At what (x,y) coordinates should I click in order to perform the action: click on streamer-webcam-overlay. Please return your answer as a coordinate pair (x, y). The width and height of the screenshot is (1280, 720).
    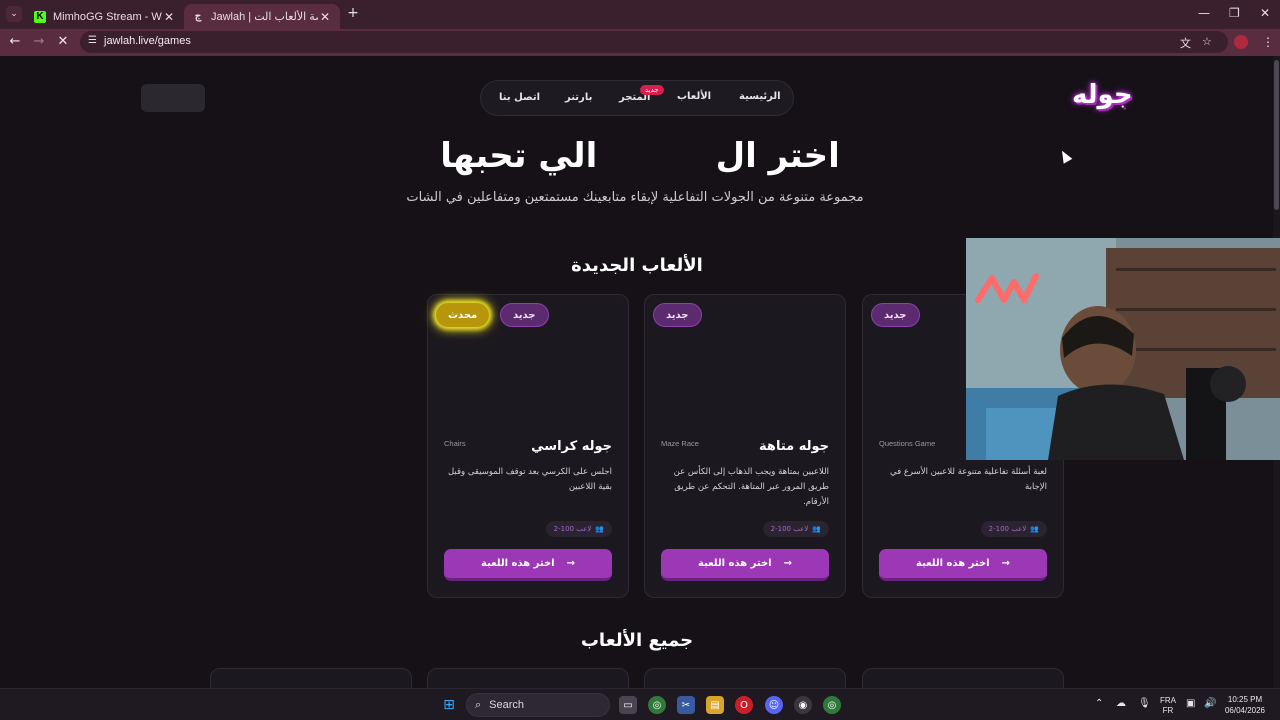
    Looking at the image, I should click on (1123, 349).